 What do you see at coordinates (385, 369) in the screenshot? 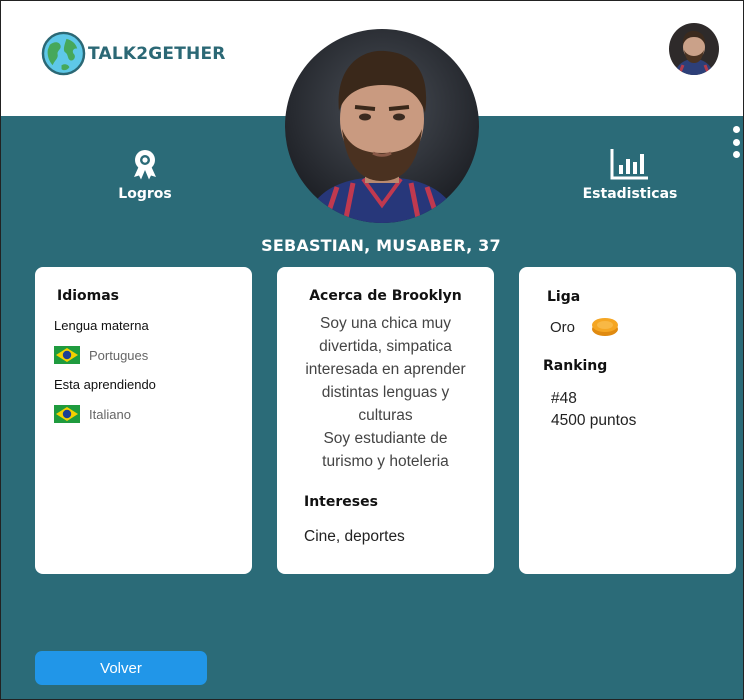
I see `about-line: interesada en aprender` at bounding box center [385, 369].